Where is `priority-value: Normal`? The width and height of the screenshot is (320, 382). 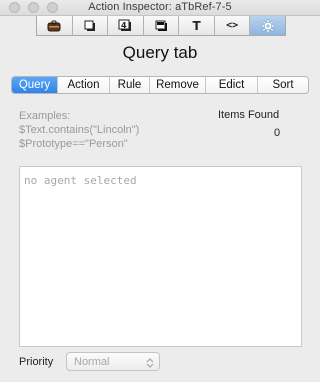 priority-value: Normal is located at coordinates (92, 362).